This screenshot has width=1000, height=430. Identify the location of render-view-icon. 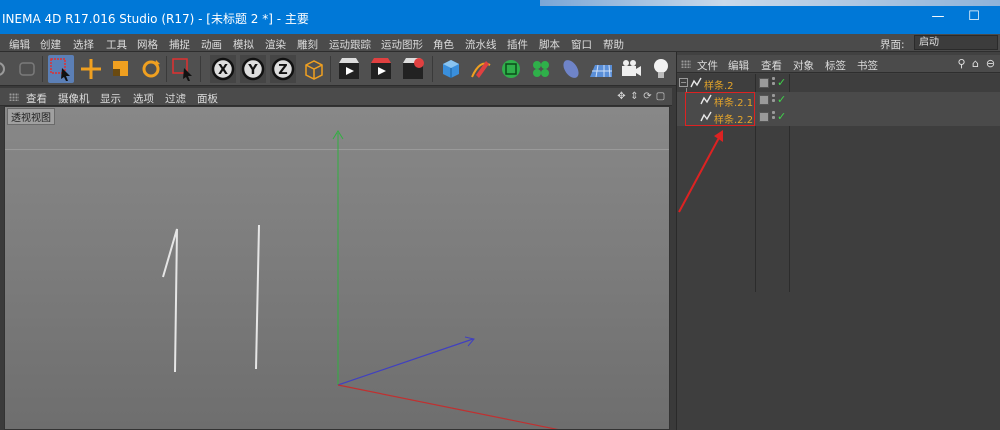
(349, 69).